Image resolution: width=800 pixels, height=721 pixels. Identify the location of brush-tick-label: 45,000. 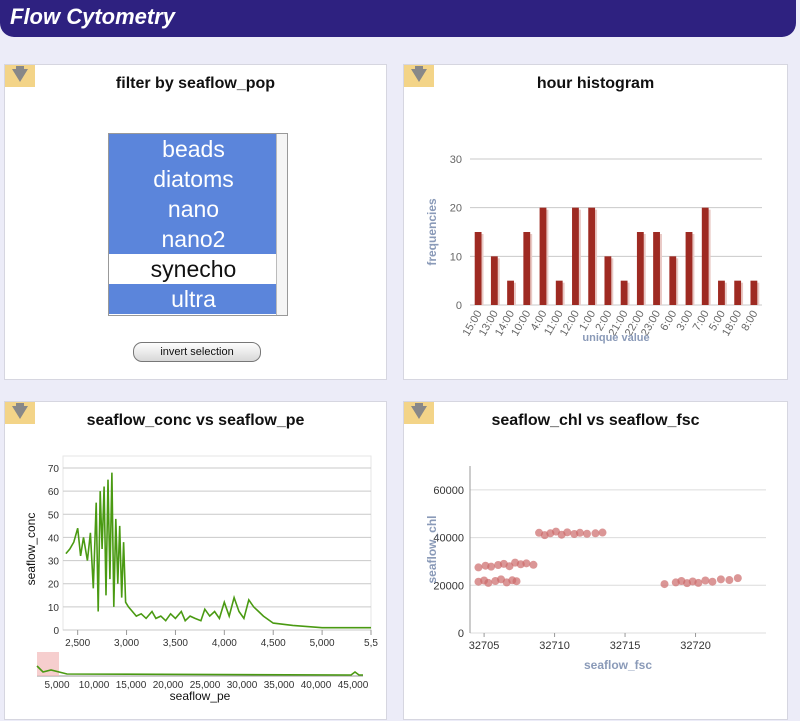
(353, 685).